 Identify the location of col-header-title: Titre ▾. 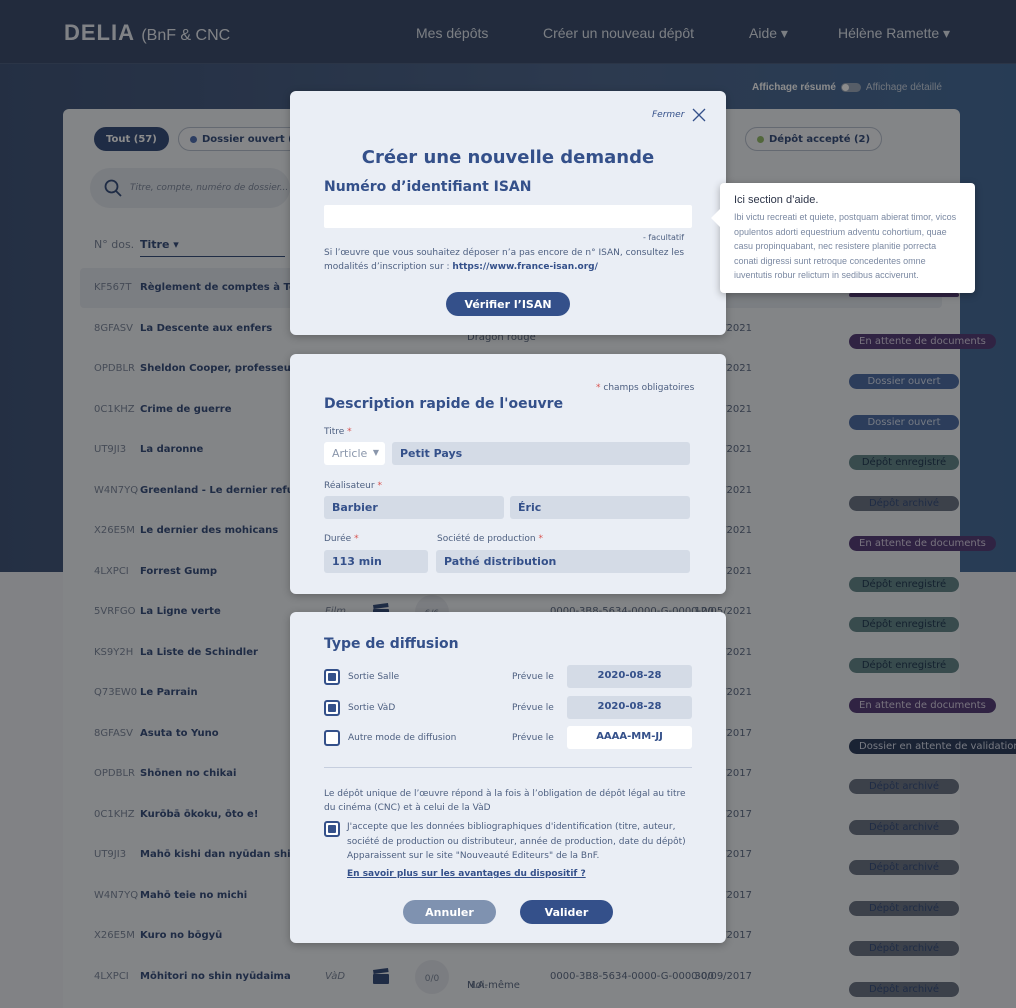
(212, 247).